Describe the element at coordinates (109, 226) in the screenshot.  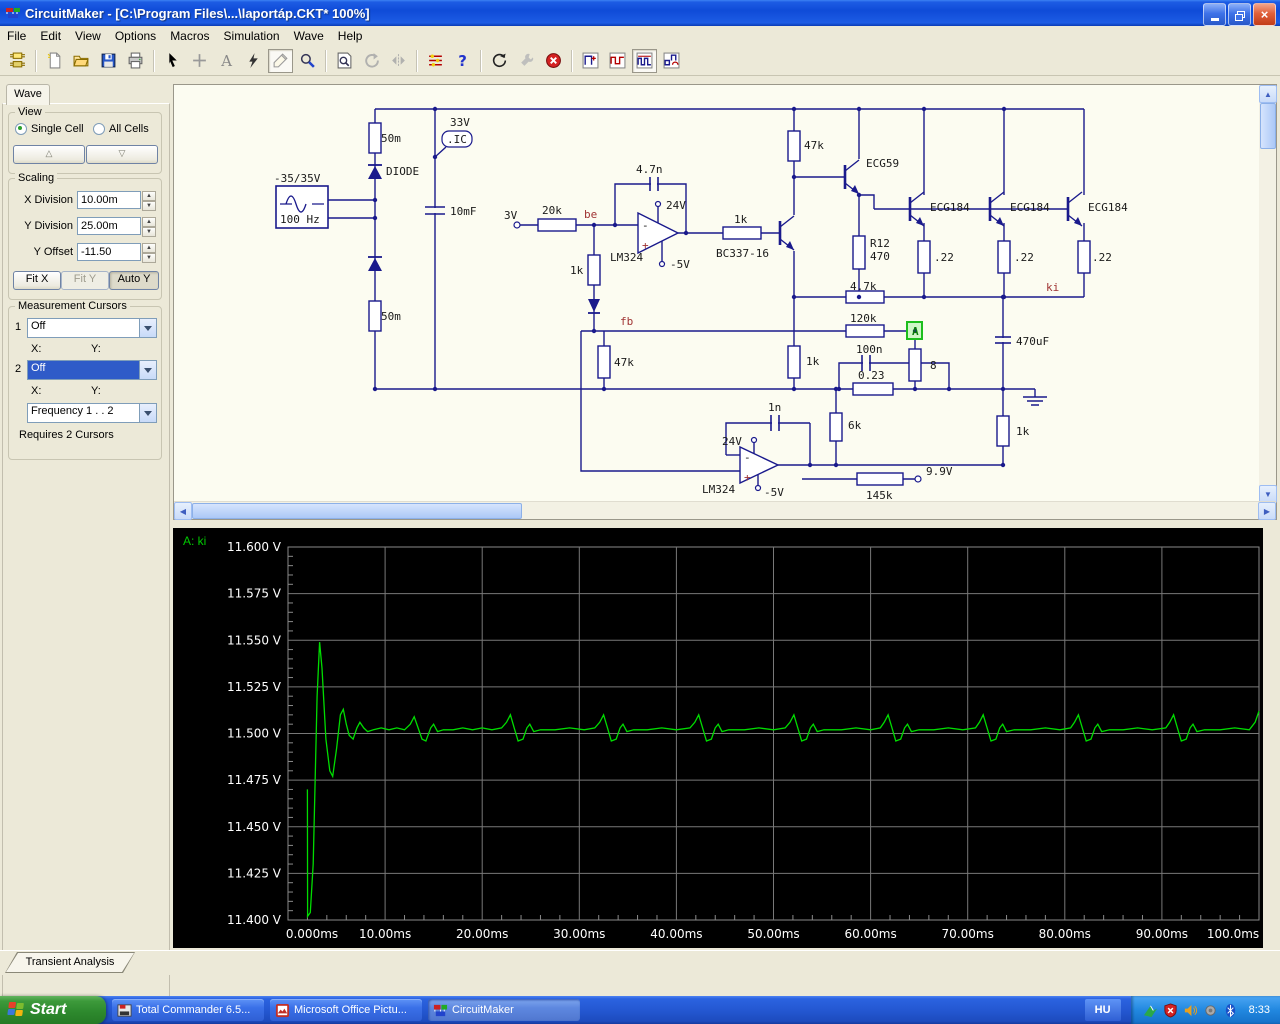
I see `y-division-input: 25.00m` at that location.